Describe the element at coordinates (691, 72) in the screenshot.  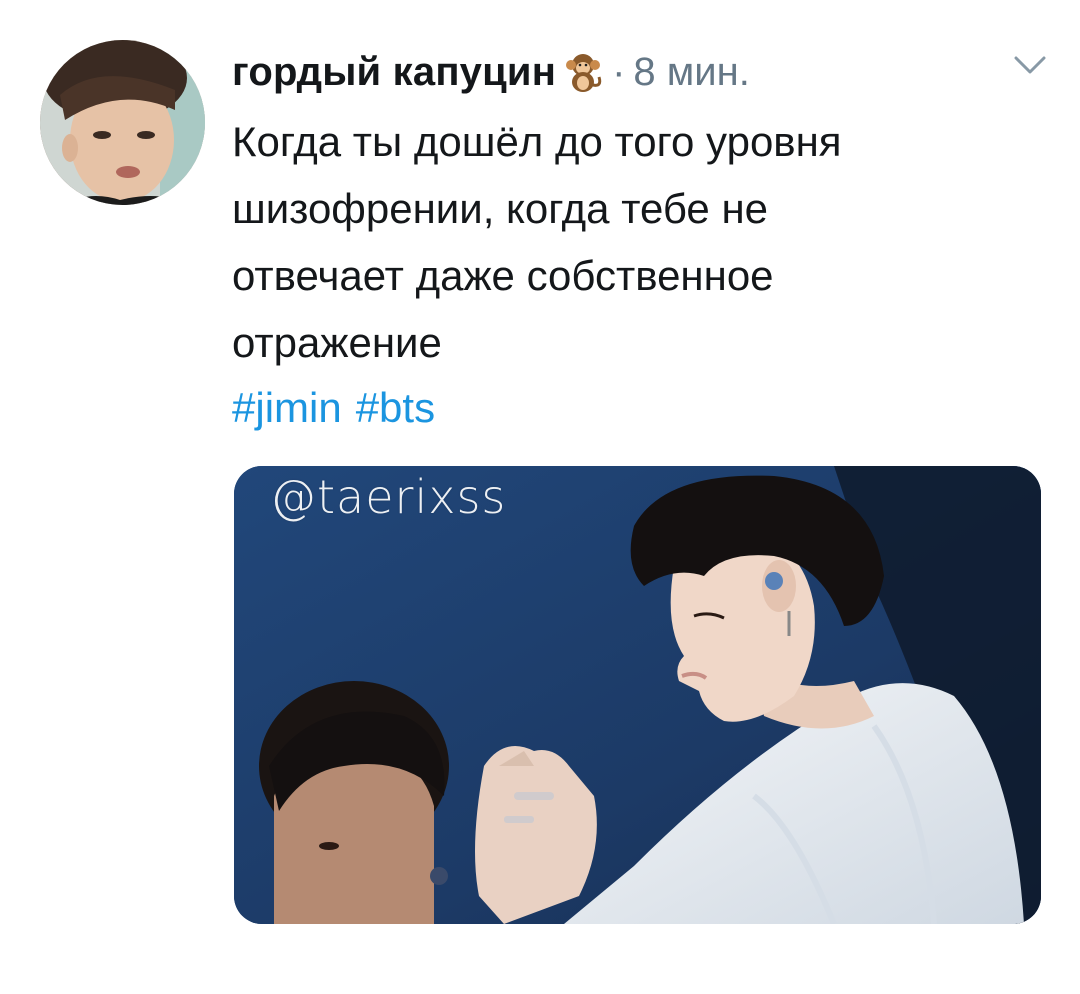
I see `tweet-timestamp: 8 мин.` at that location.